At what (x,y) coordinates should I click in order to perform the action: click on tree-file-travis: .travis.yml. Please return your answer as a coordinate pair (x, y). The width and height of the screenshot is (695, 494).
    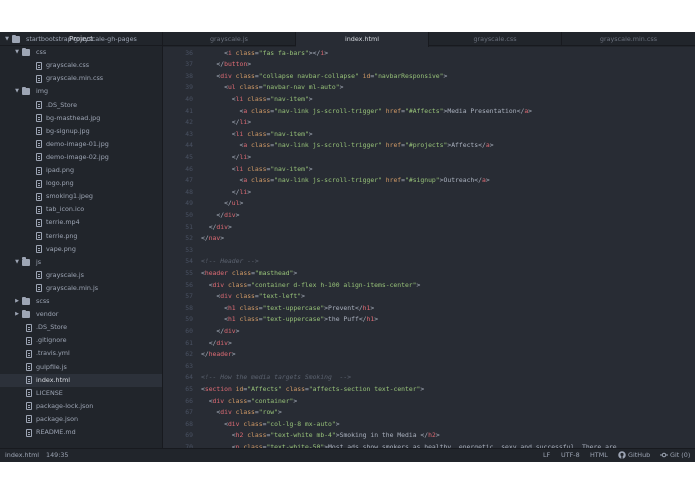
    Looking at the image, I should click on (81, 353).